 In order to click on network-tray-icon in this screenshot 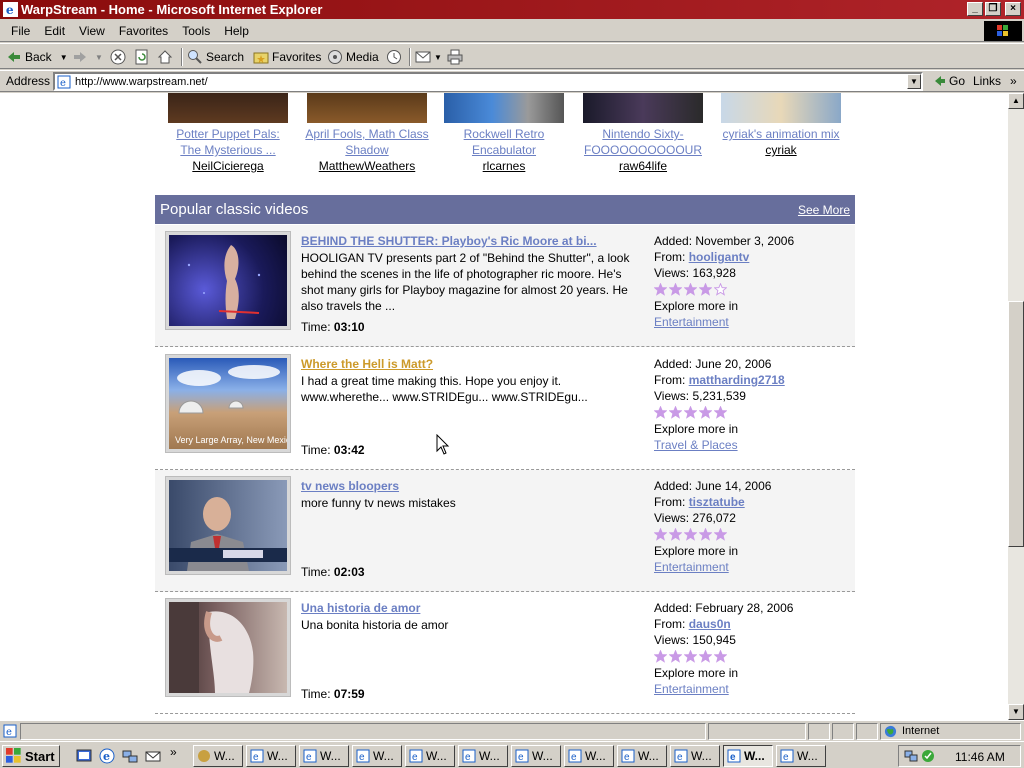, I will do `click(911, 756)`.